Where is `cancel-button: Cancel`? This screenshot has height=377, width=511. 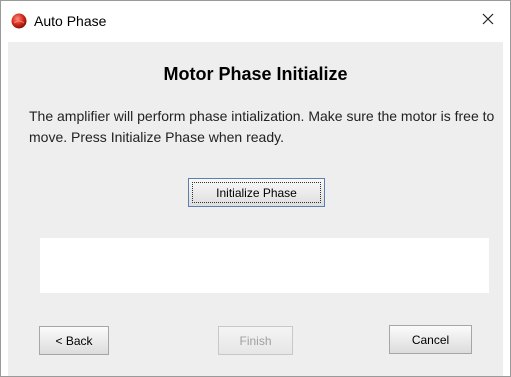
cancel-button: Cancel is located at coordinates (430, 339).